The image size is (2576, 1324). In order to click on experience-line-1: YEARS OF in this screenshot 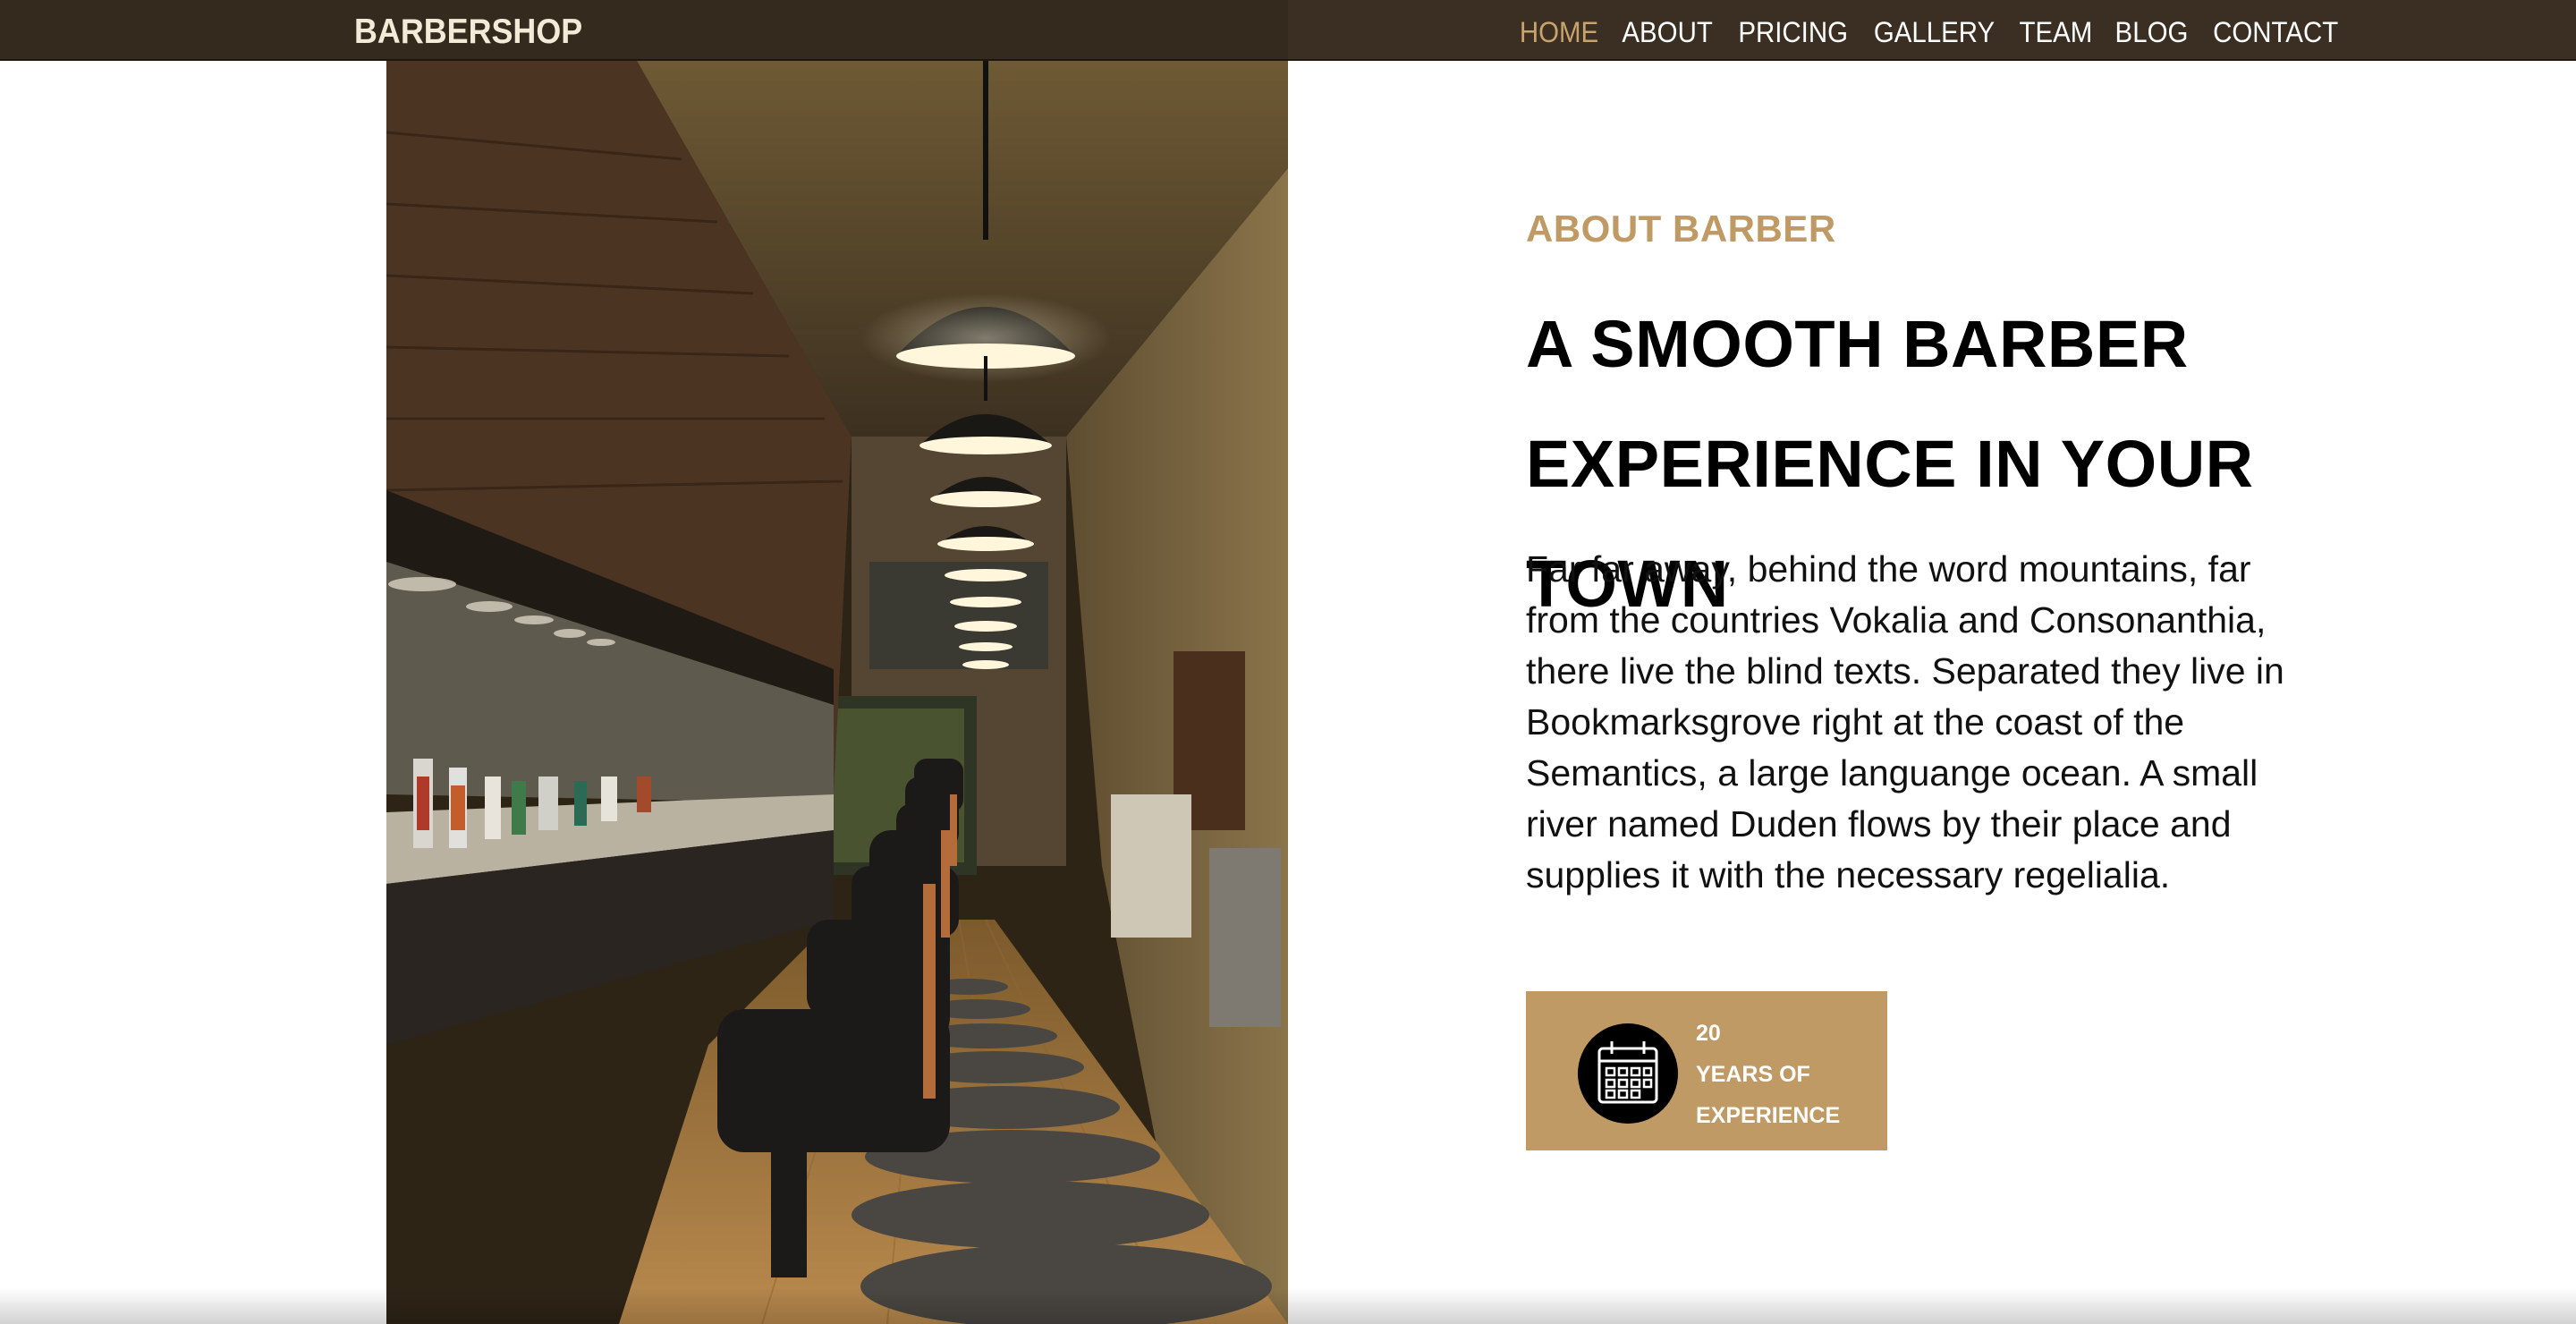, I will do `click(1753, 1074)`.